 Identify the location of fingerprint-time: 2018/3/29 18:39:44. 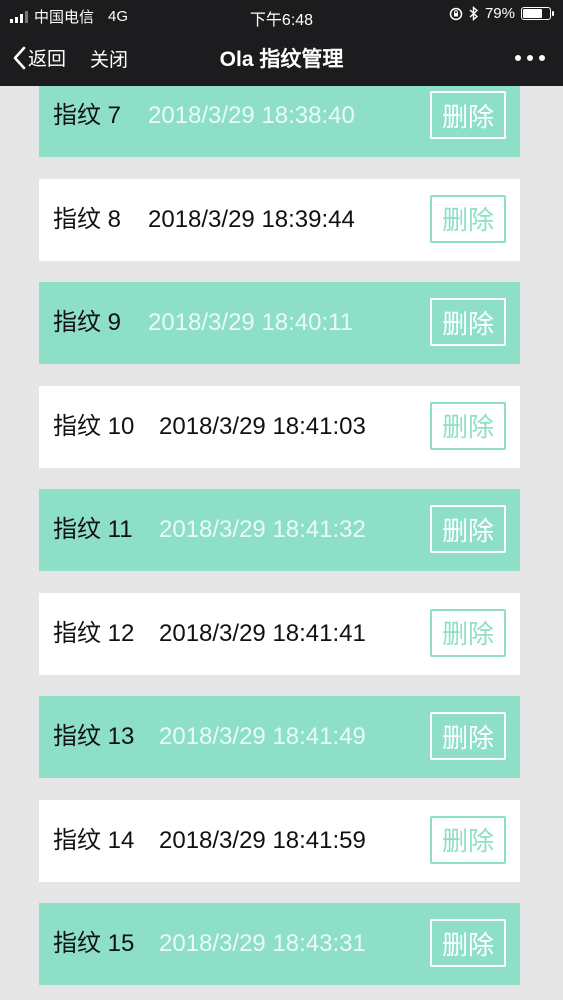
(251, 219).